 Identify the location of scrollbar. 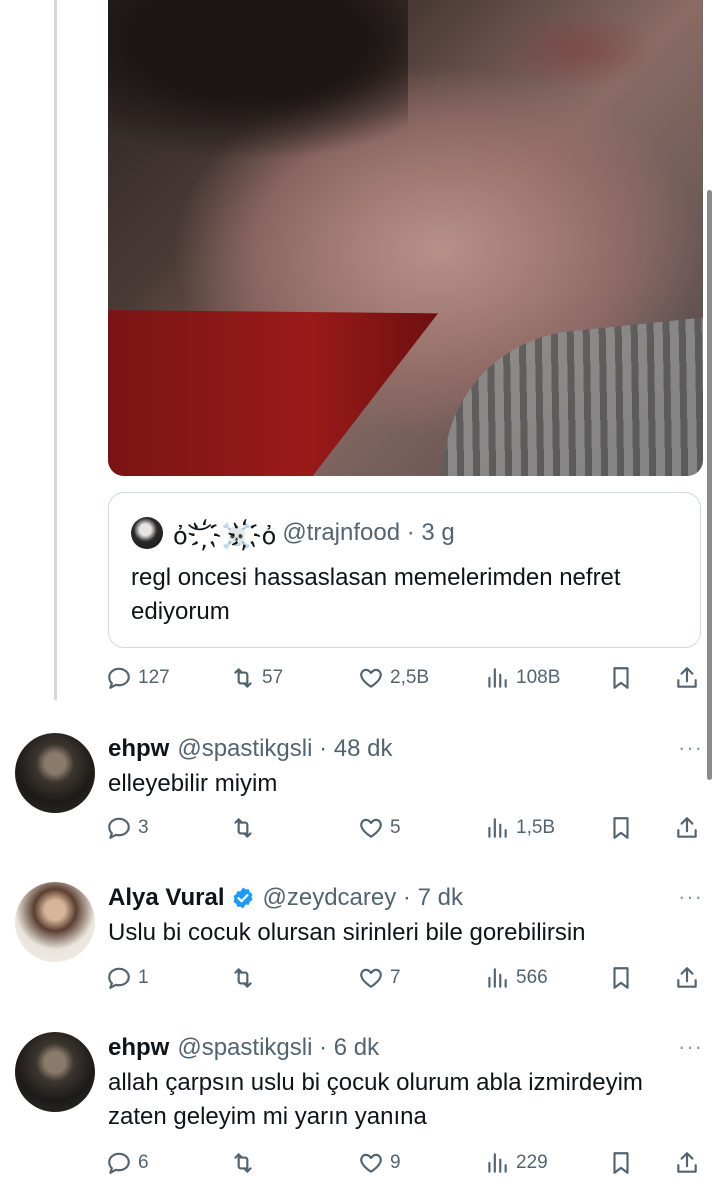
(709, 485).